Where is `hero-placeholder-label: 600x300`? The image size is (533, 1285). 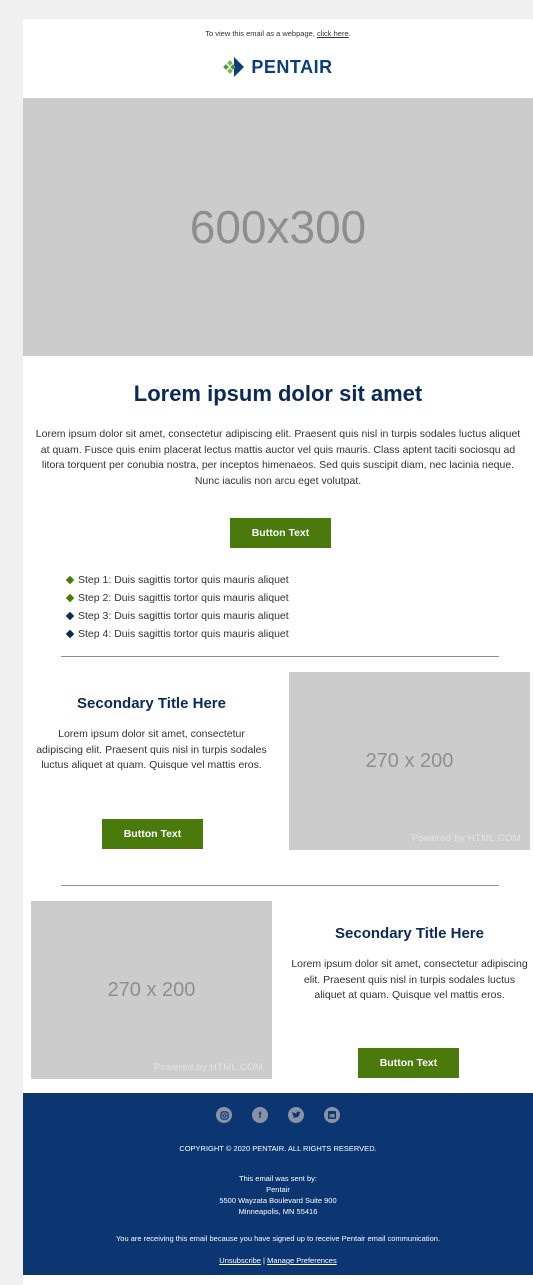 hero-placeholder-label: 600x300 is located at coordinates (278, 227).